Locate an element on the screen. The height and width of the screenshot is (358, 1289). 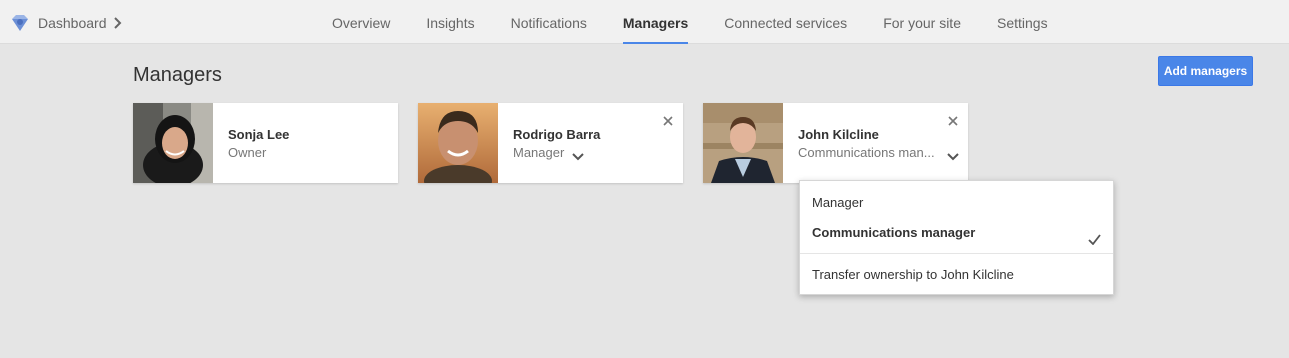
manager-role-label: Owner is located at coordinates (247, 152).